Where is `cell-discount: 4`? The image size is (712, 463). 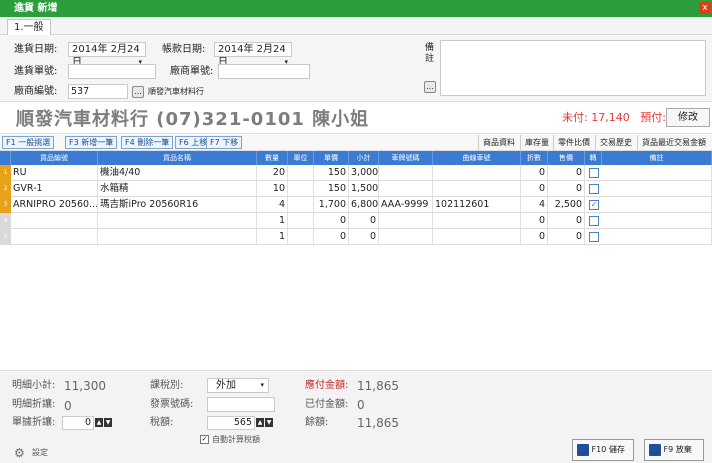
cell-discount: 4 is located at coordinates (534, 205).